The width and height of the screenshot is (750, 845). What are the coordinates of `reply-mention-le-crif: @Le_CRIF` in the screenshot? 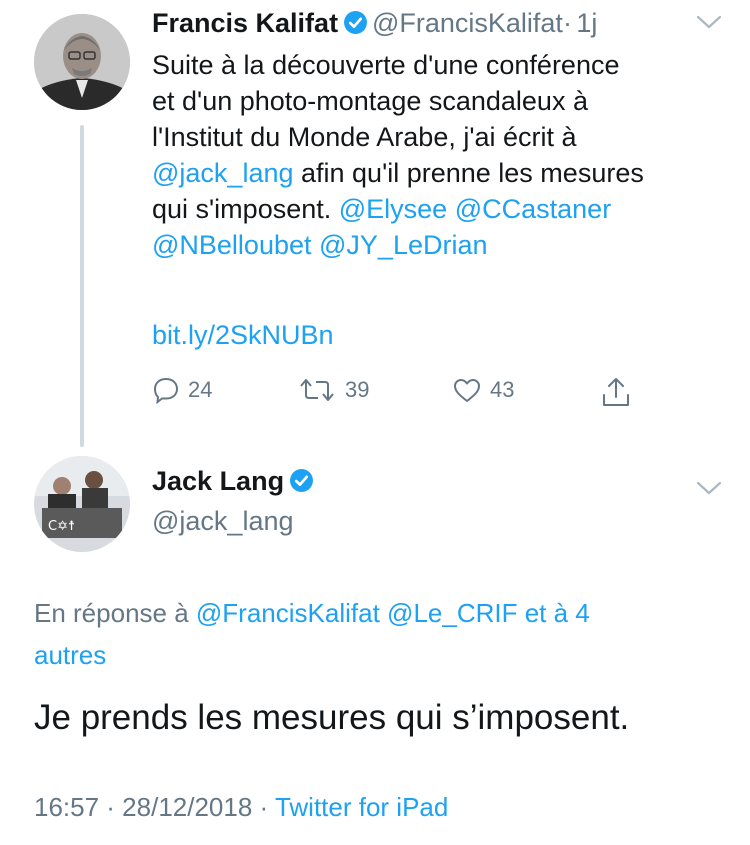 It's located at (452, 613).